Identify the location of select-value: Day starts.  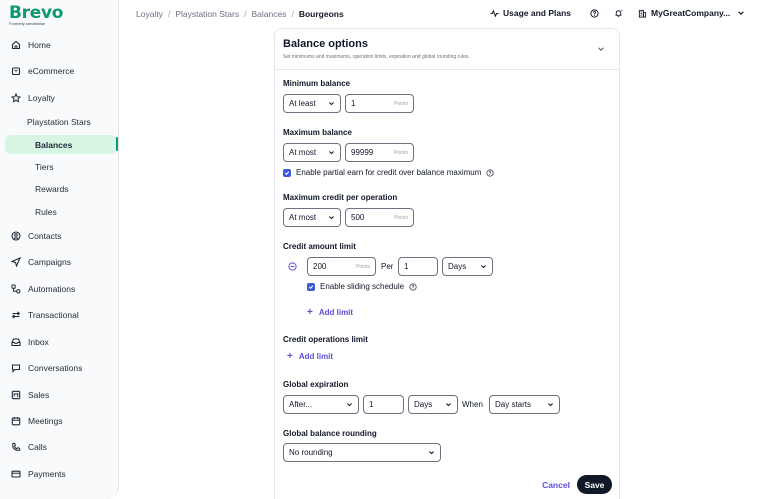
(513, 404).